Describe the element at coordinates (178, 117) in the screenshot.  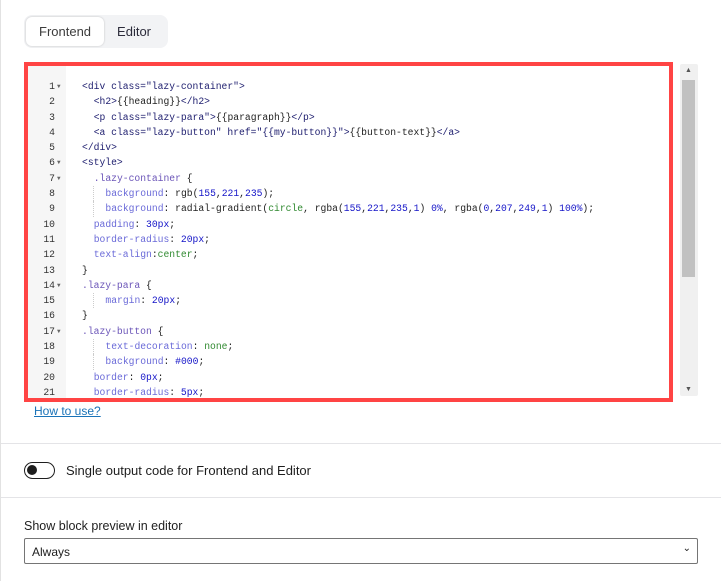
I see `code-token: "lazy-para"` at that location.